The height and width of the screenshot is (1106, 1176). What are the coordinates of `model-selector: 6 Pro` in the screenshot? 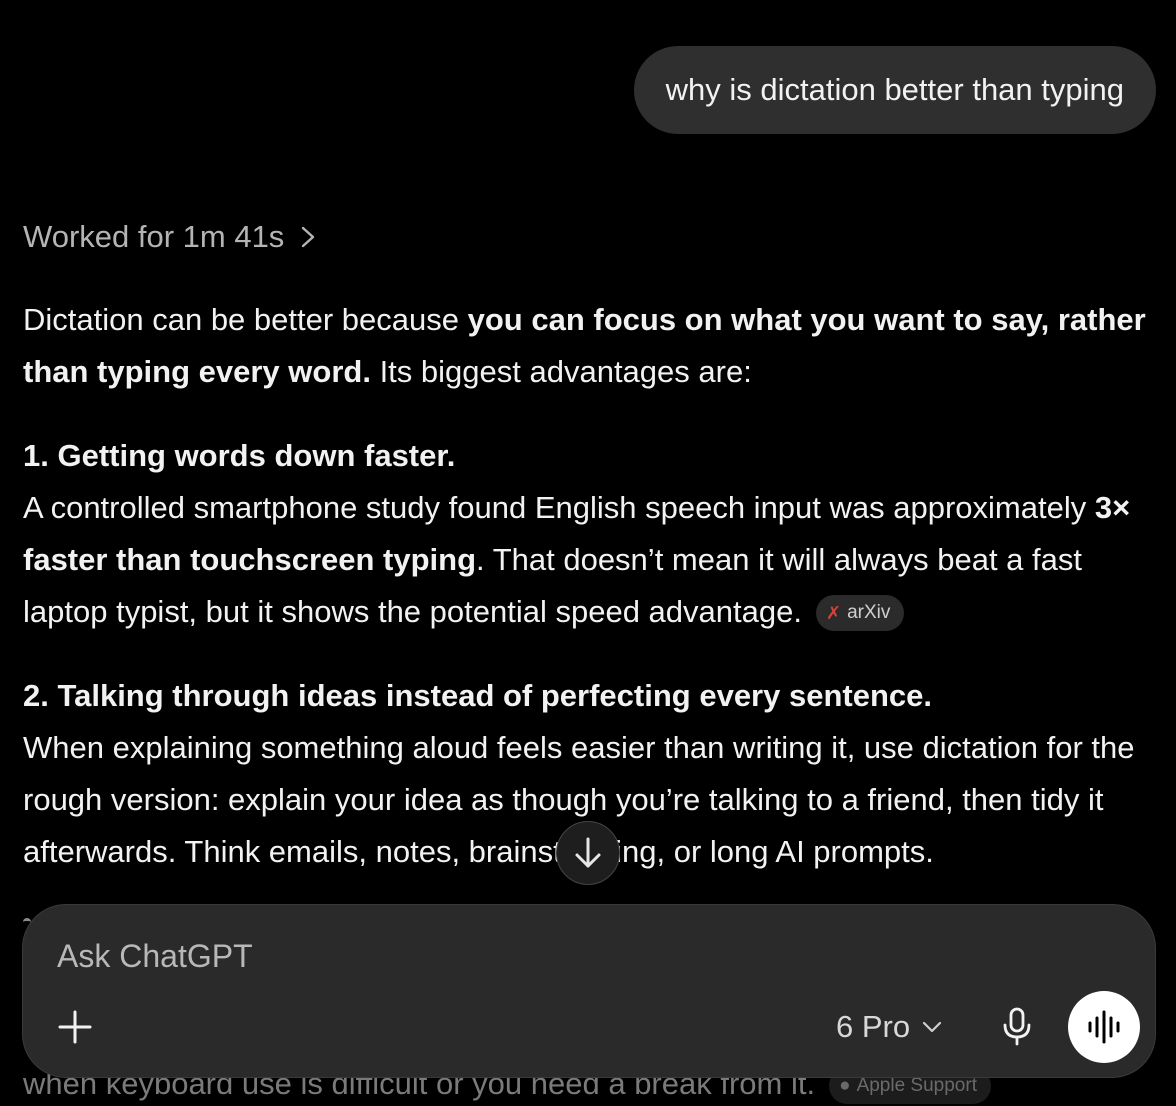 It's located at (889, 1027).